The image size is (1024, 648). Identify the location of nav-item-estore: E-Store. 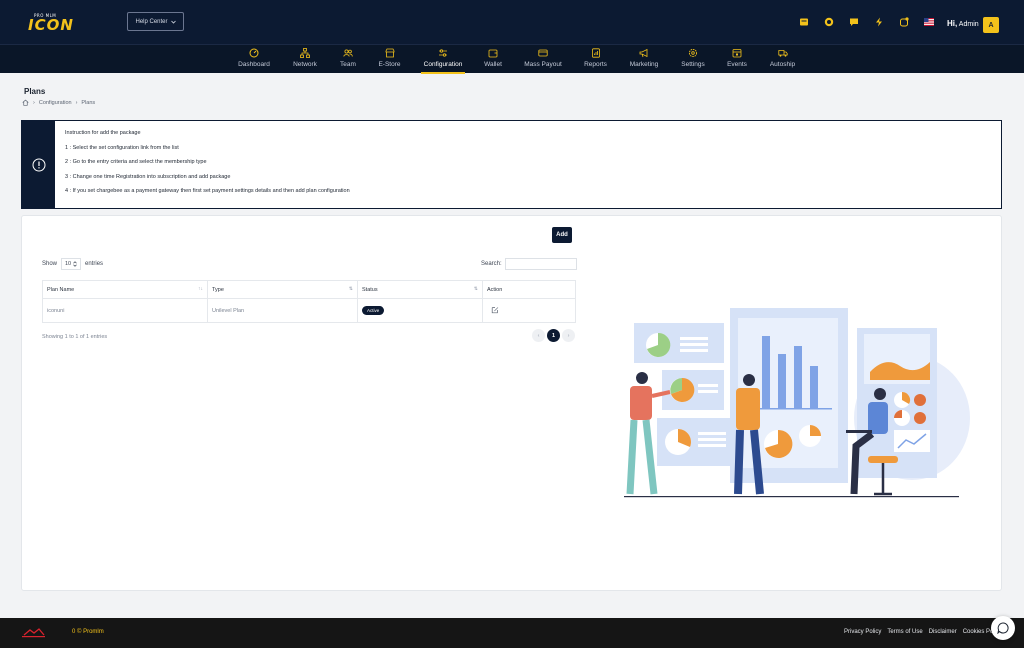
(389, 60).